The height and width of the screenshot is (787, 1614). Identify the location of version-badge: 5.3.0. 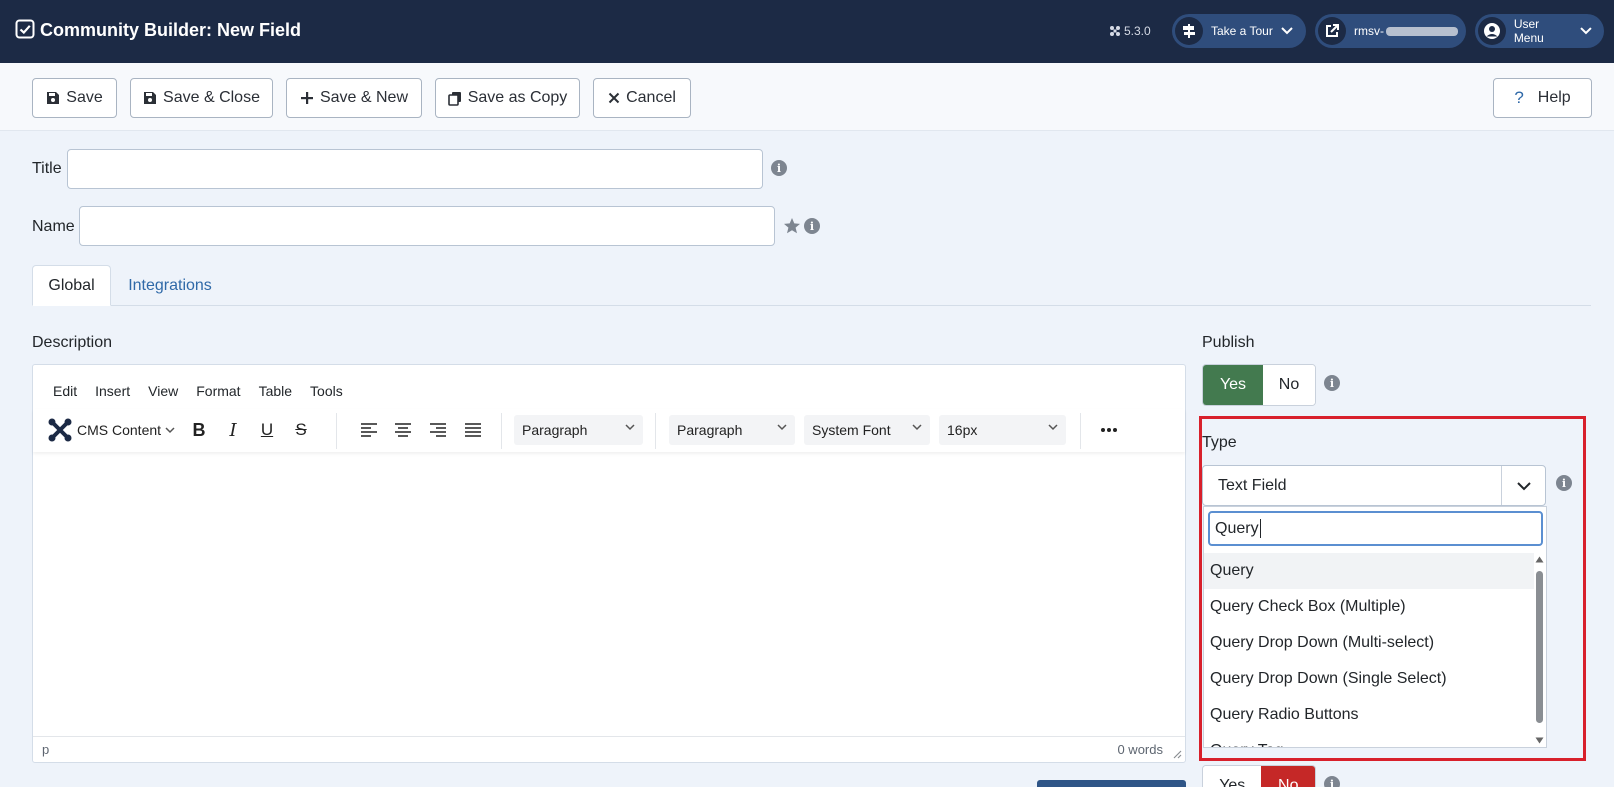
(1130, 31).